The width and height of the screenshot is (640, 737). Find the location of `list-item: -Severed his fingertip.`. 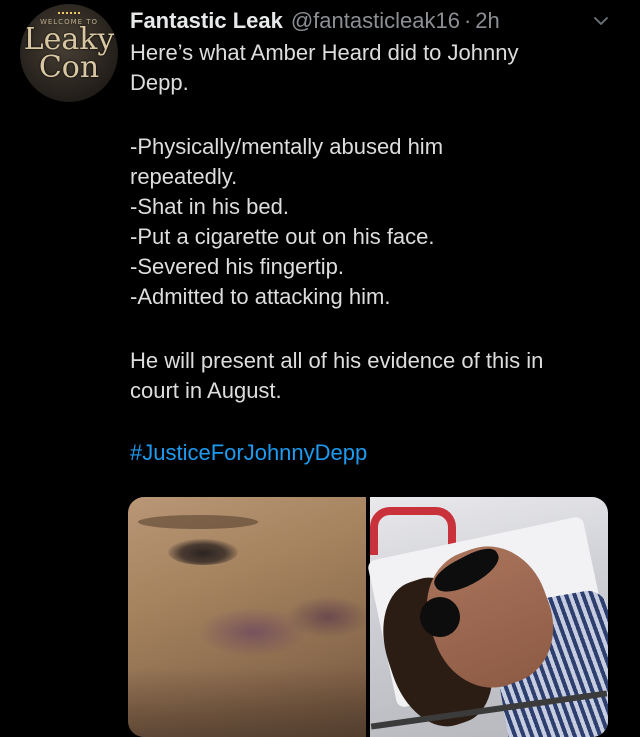

list-item: -Severed his fingertip. is located at coordinates (237, 266).